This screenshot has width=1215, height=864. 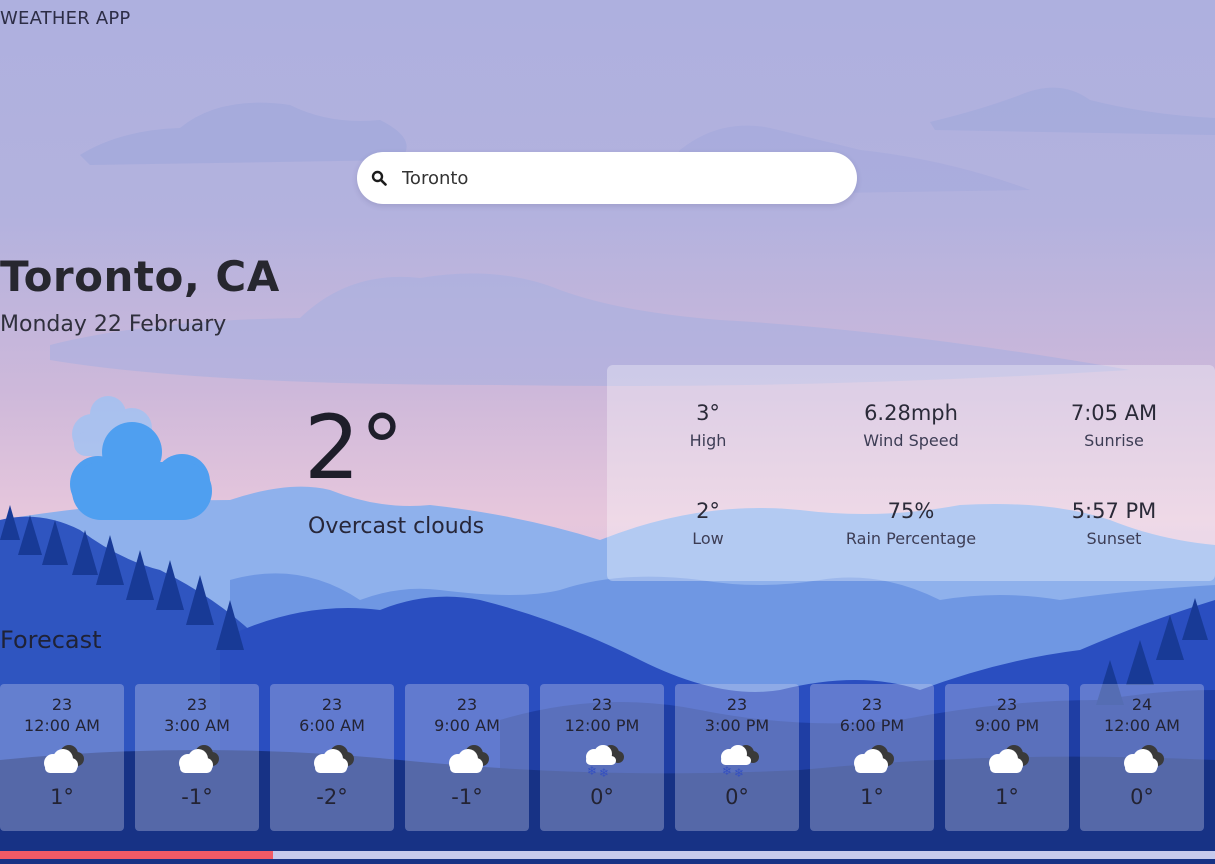 I want to click on city-name: Toronto, CA, so click(x=140, y=276).